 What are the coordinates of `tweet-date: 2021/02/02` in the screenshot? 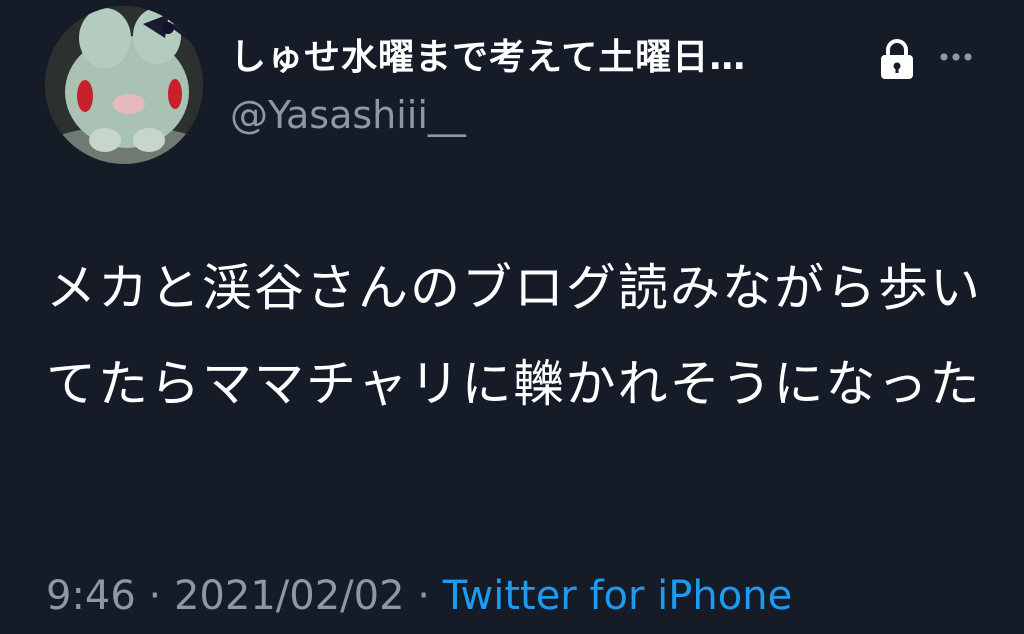 It's located at (289, 596).